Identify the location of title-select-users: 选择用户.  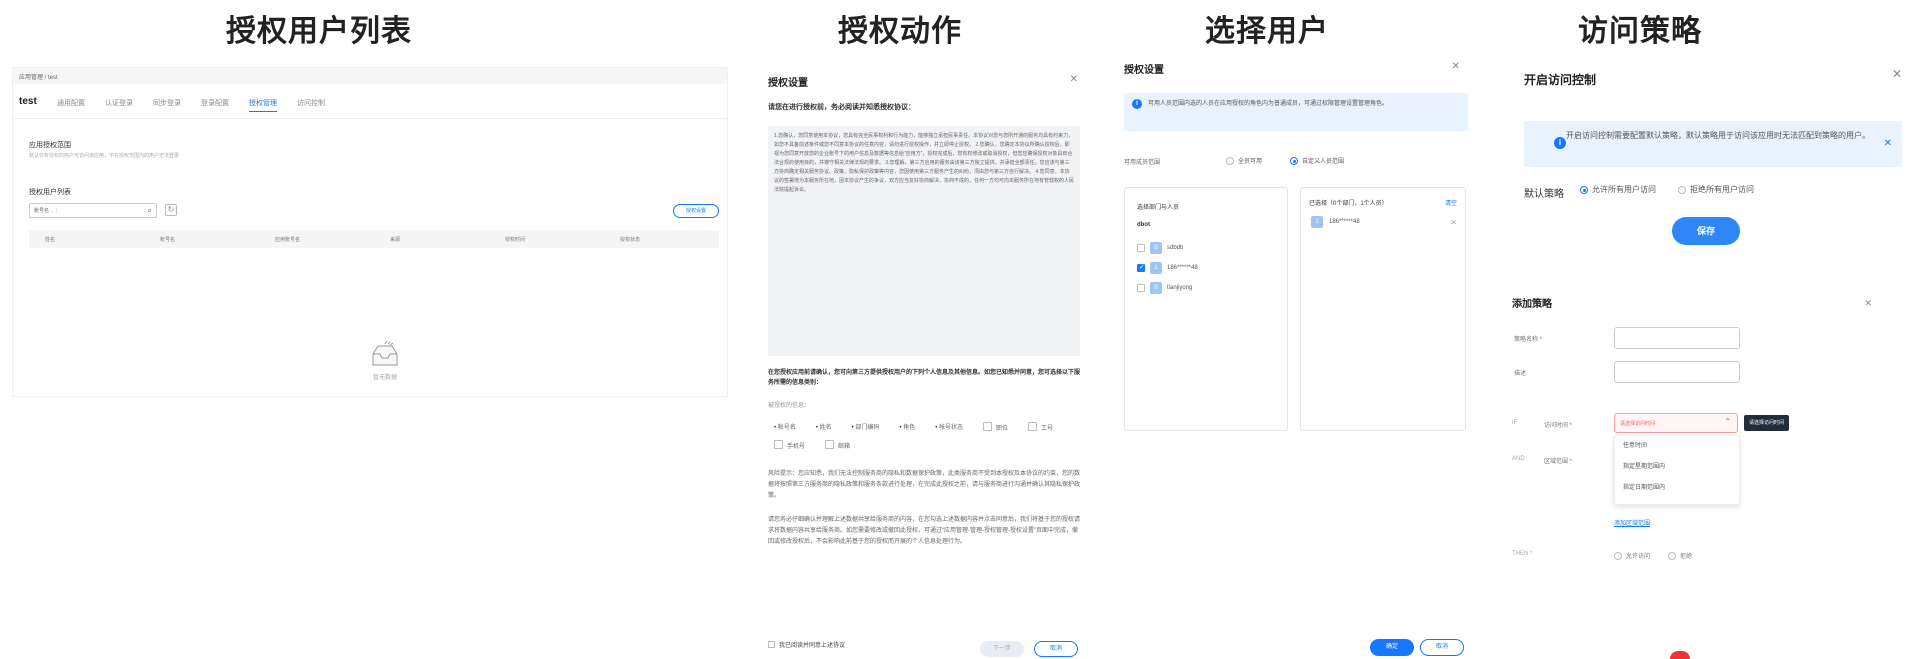
(1267, 31).